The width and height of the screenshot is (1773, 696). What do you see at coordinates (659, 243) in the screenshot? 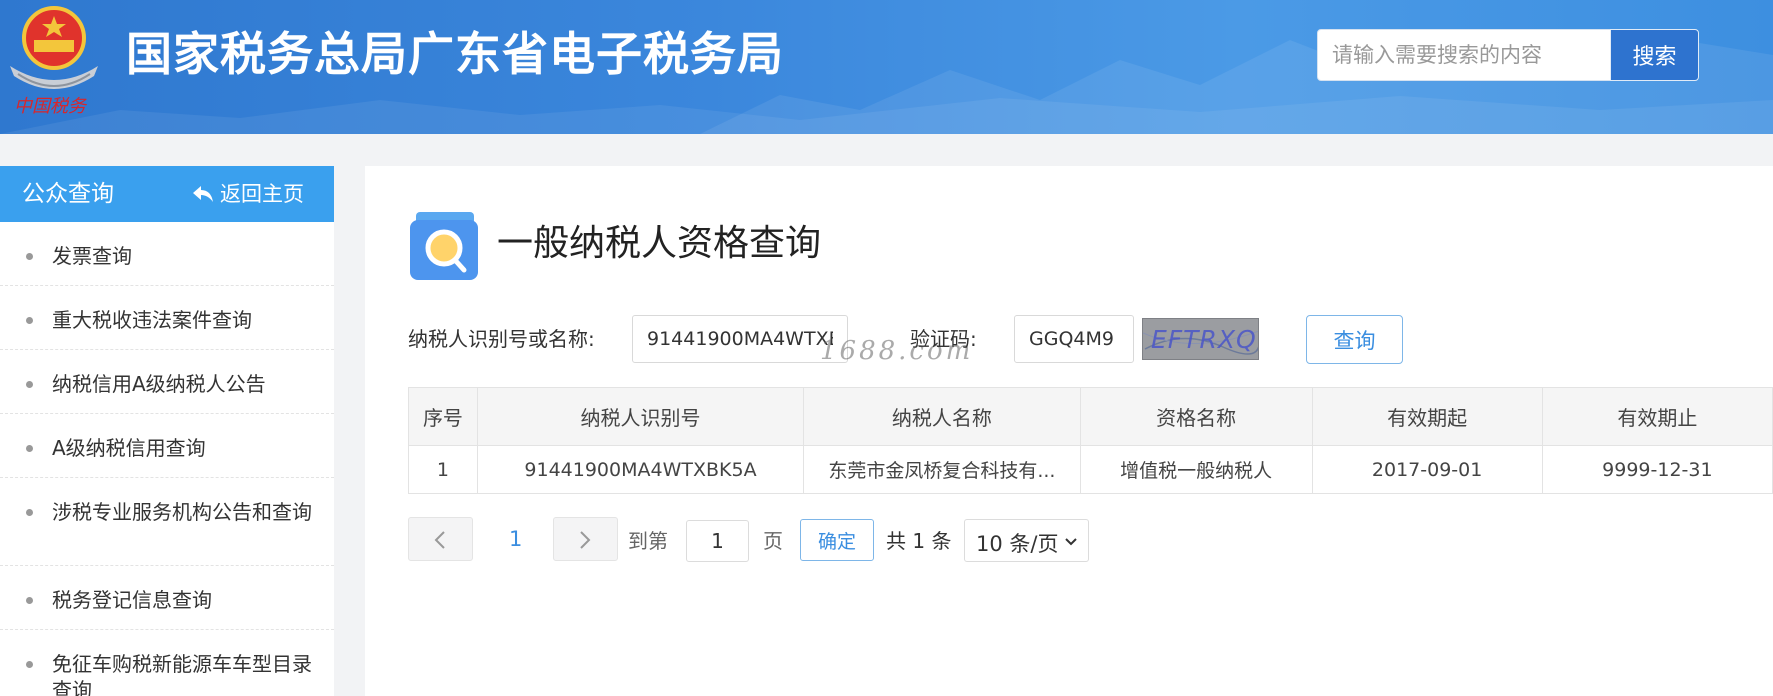
I see `page-title: 一般纳税人资格查询` at bounding box center [659, 243].